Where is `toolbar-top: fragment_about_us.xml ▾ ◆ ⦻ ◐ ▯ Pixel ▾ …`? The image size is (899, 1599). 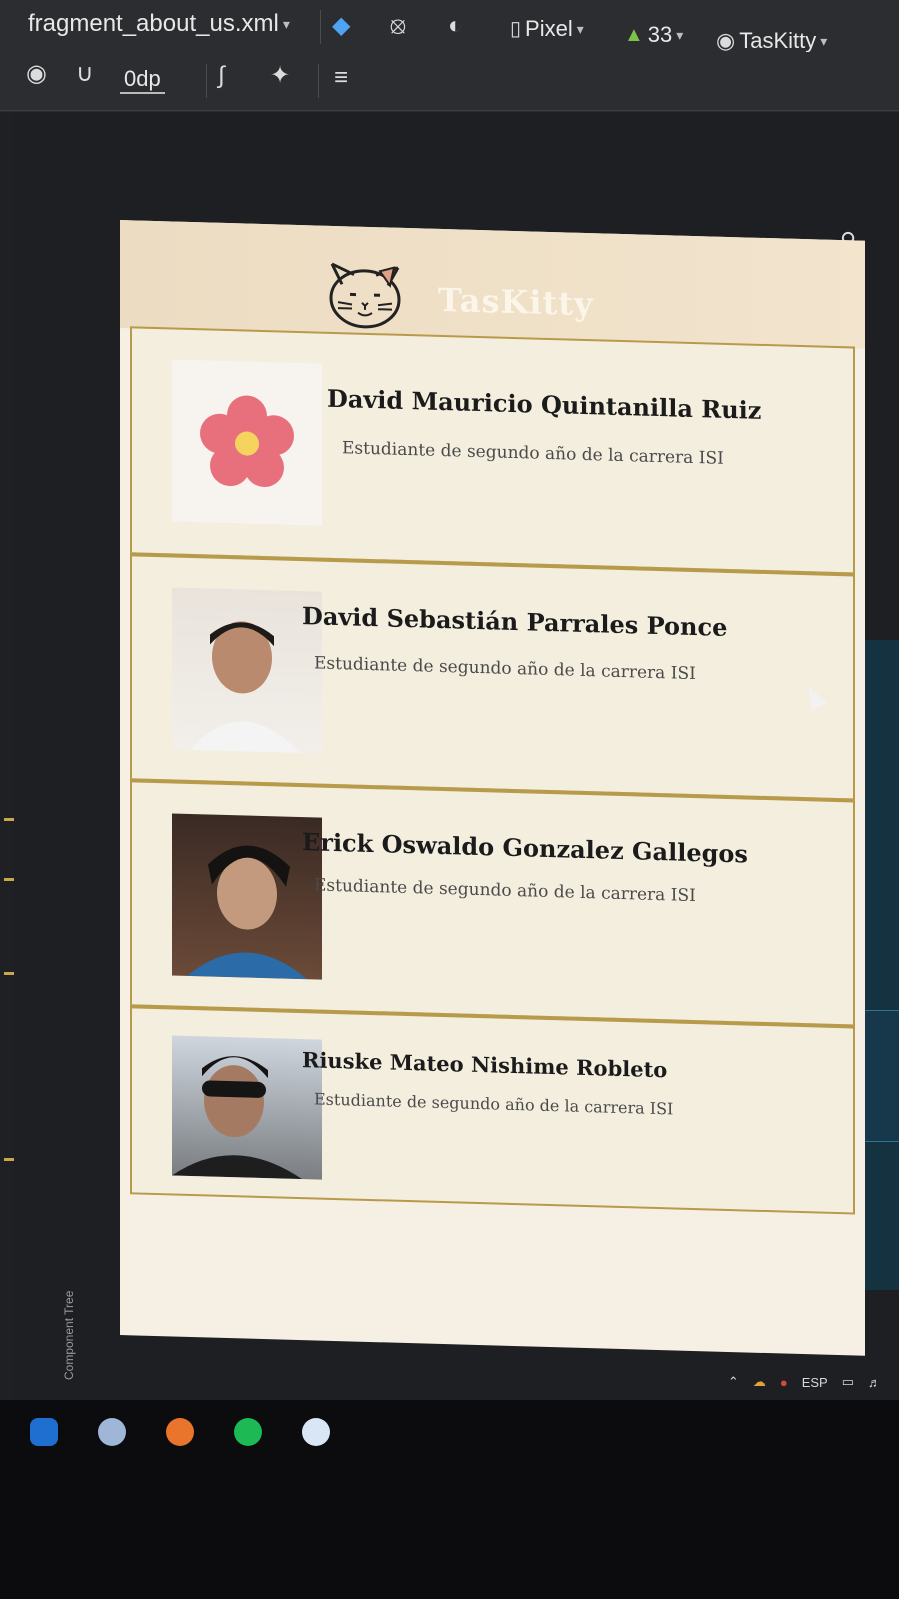
toolbar-top: fragment_about_us.xml ▾ ◆ ⦻ ◐ ▯ Pixel ▾ … is located at coordinates (449, 27).